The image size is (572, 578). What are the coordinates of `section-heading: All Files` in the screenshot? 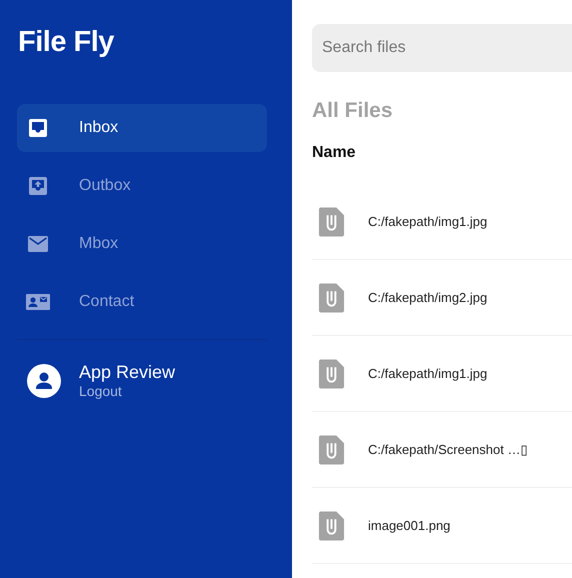 It's located at (353, 111).